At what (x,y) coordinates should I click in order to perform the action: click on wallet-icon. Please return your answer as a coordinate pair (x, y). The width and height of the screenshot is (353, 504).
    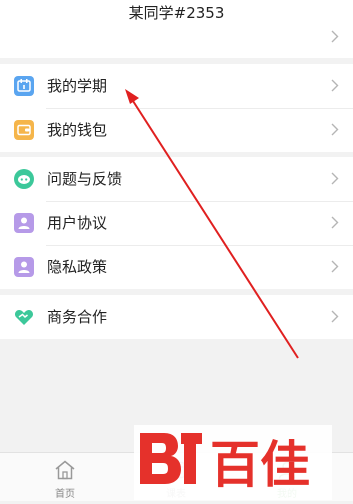
    Looking at the image, I should click on (24, 130).